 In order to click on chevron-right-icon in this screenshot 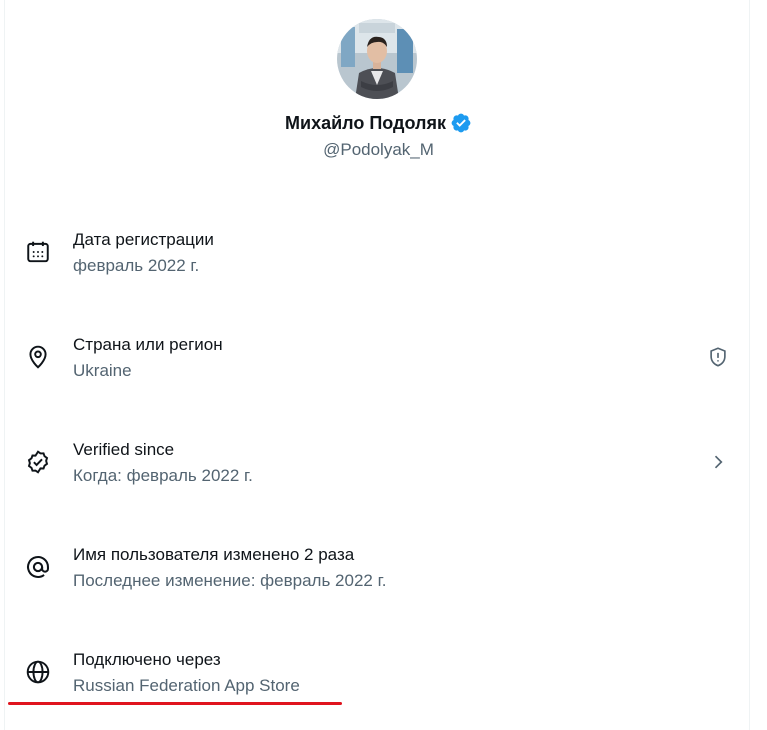, I will do `click(718, 462)`.